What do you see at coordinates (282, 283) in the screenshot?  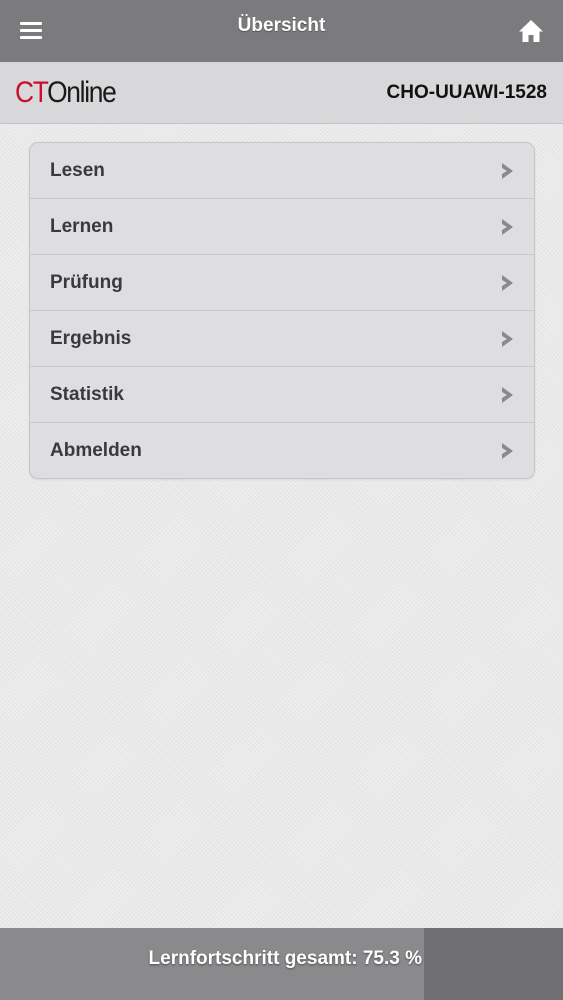 I see `menu-item-pruefung: Prüfung` at bounding box center [282, 283].